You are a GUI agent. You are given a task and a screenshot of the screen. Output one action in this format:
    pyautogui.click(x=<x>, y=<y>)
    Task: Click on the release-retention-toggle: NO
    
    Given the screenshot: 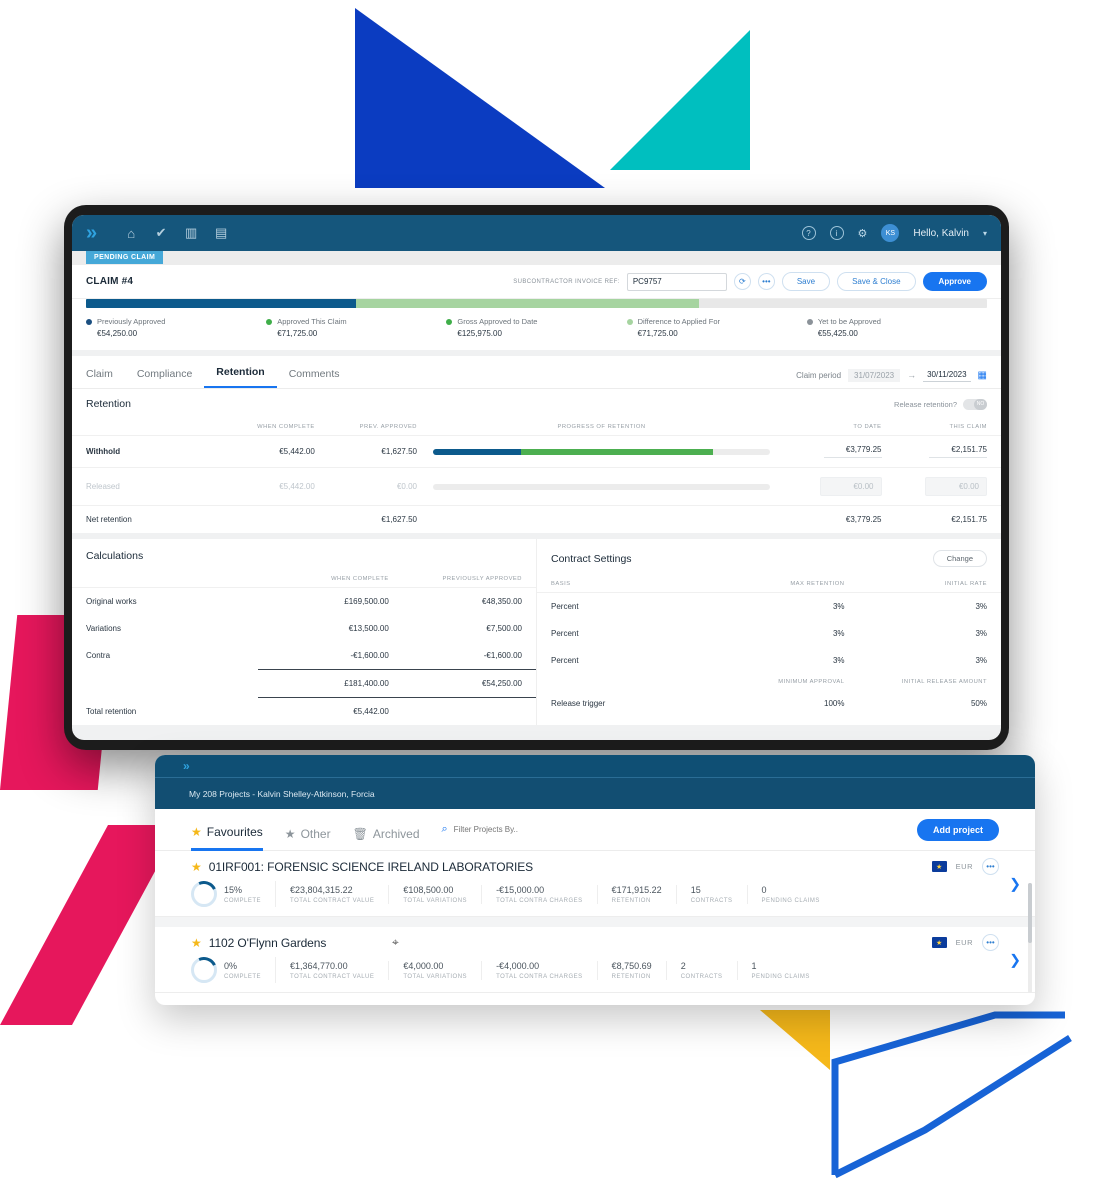 What is the action you would take?
    pyautogui.click(x=975, y=404)
    